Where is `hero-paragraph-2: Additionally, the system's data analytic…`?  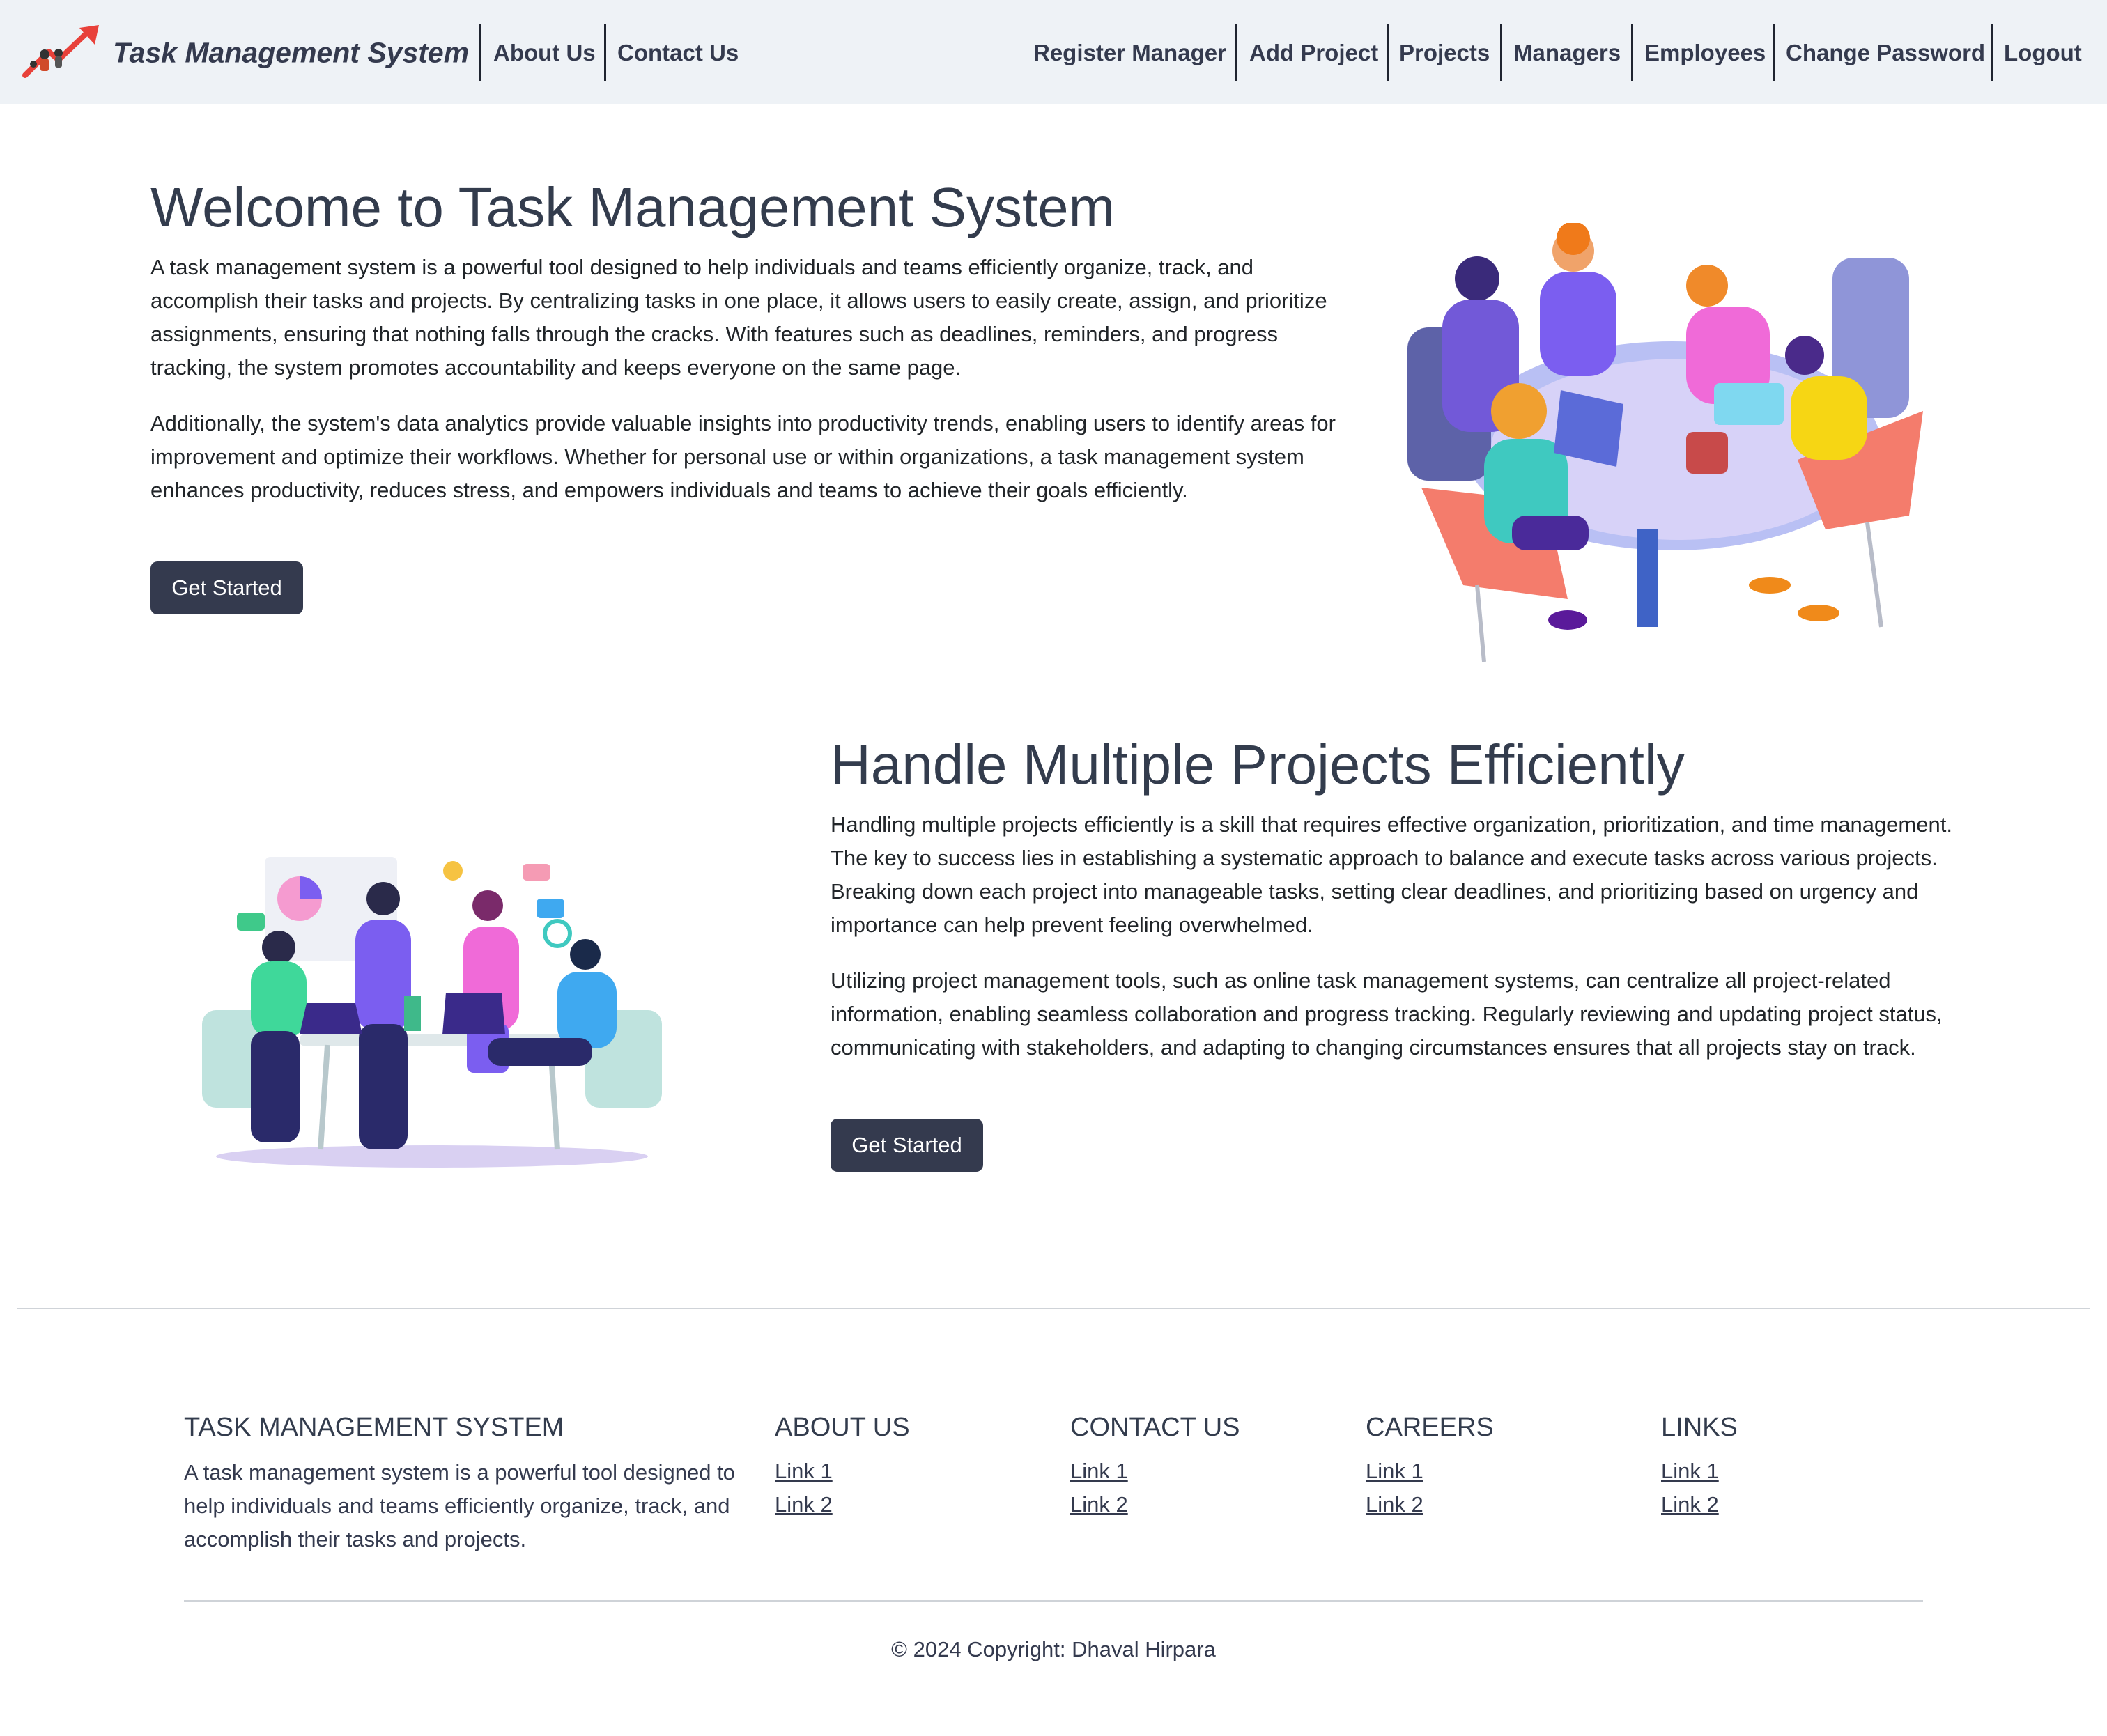
hero-paragraph-2: Additionally, the system's data analytic… is located at coordinates (743, 457).